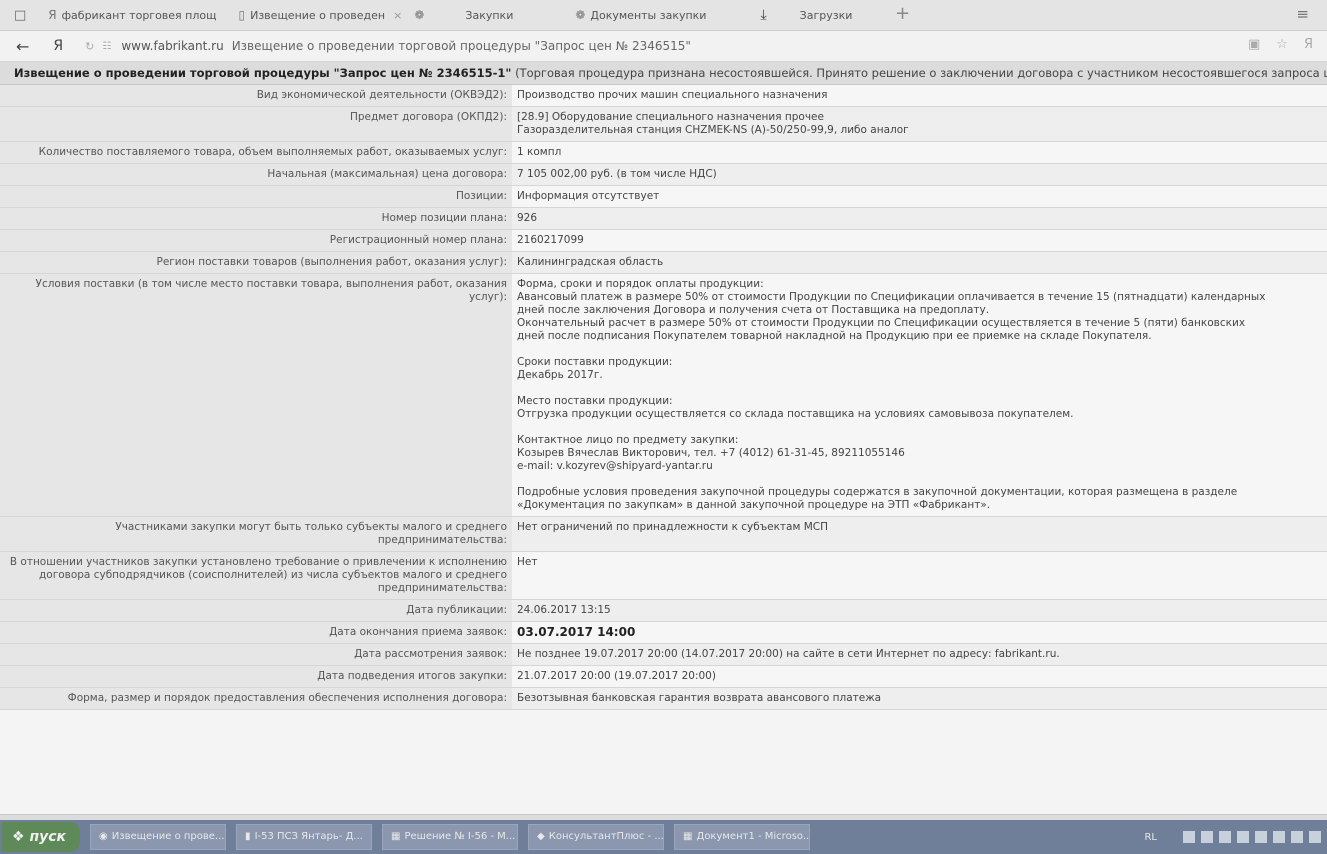  Describe the element at coordinates (640, 15) in the screenshot. I see `tab-docs: ❁ Документы закупки` at that location.